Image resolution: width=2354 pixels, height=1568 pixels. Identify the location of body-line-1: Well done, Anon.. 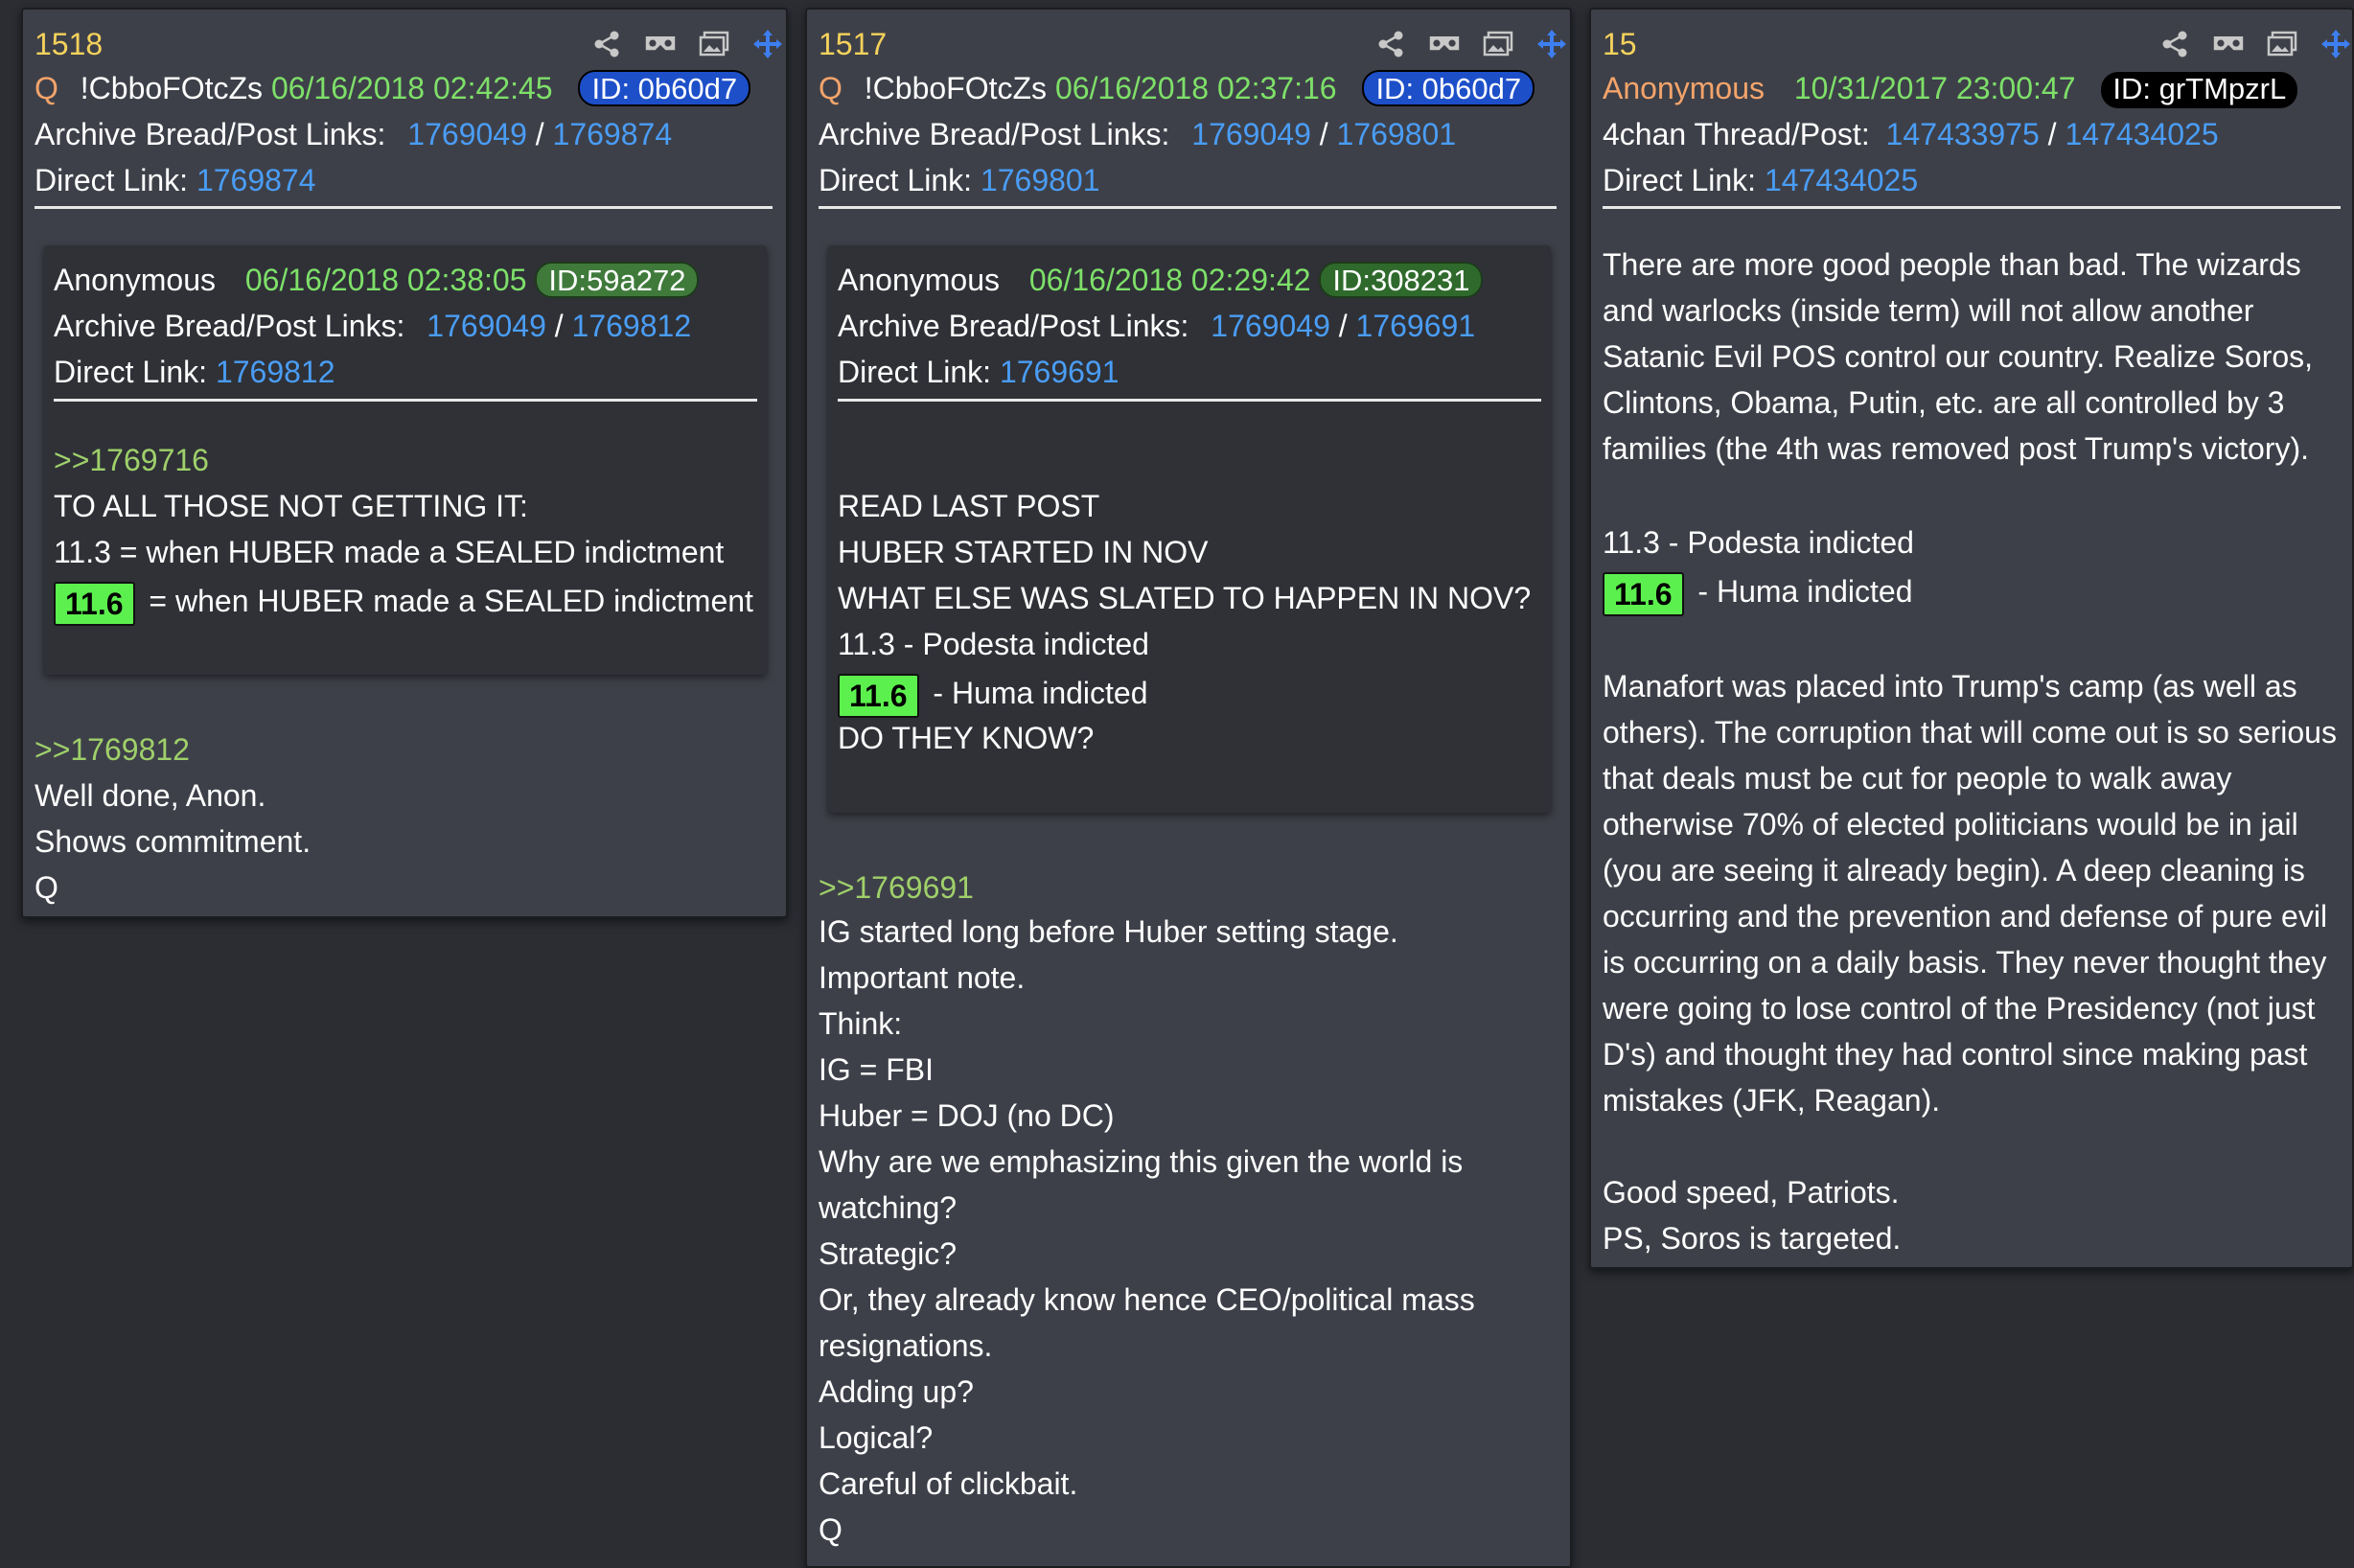
(150, 795).